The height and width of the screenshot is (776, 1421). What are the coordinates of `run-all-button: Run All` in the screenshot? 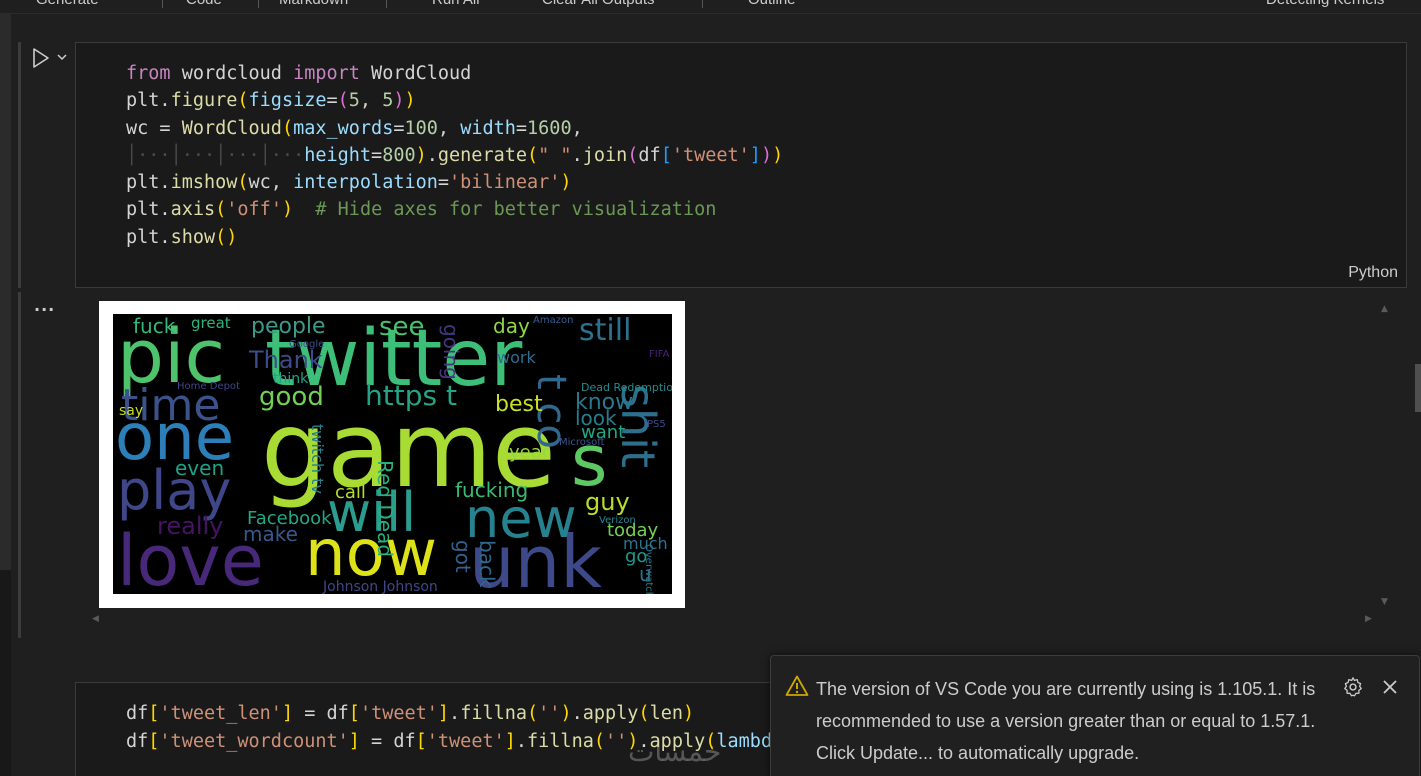 It's located at (456, 4).